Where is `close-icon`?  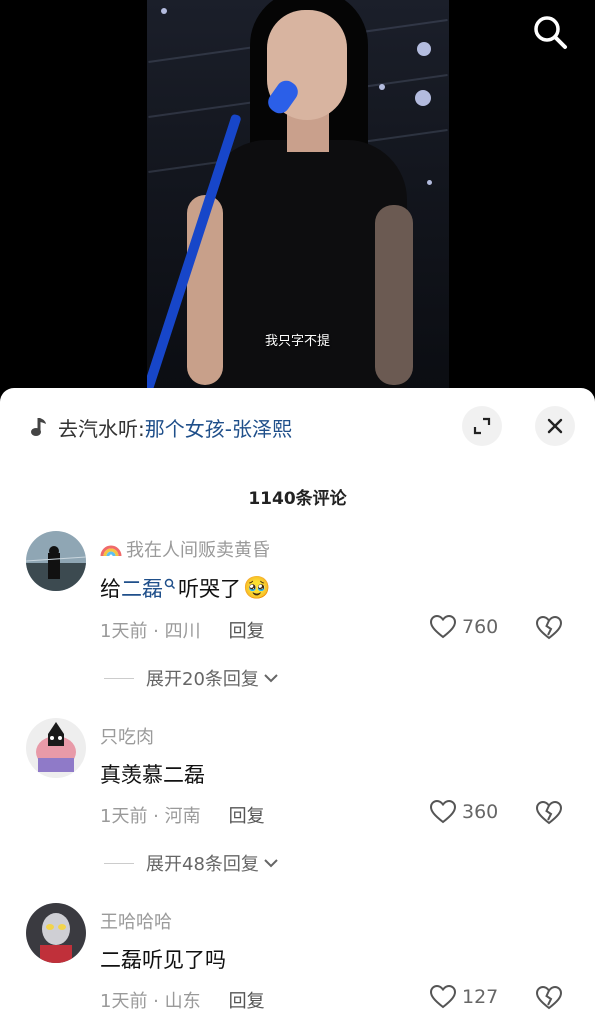 close-icon is located at coordinates (555, 426).